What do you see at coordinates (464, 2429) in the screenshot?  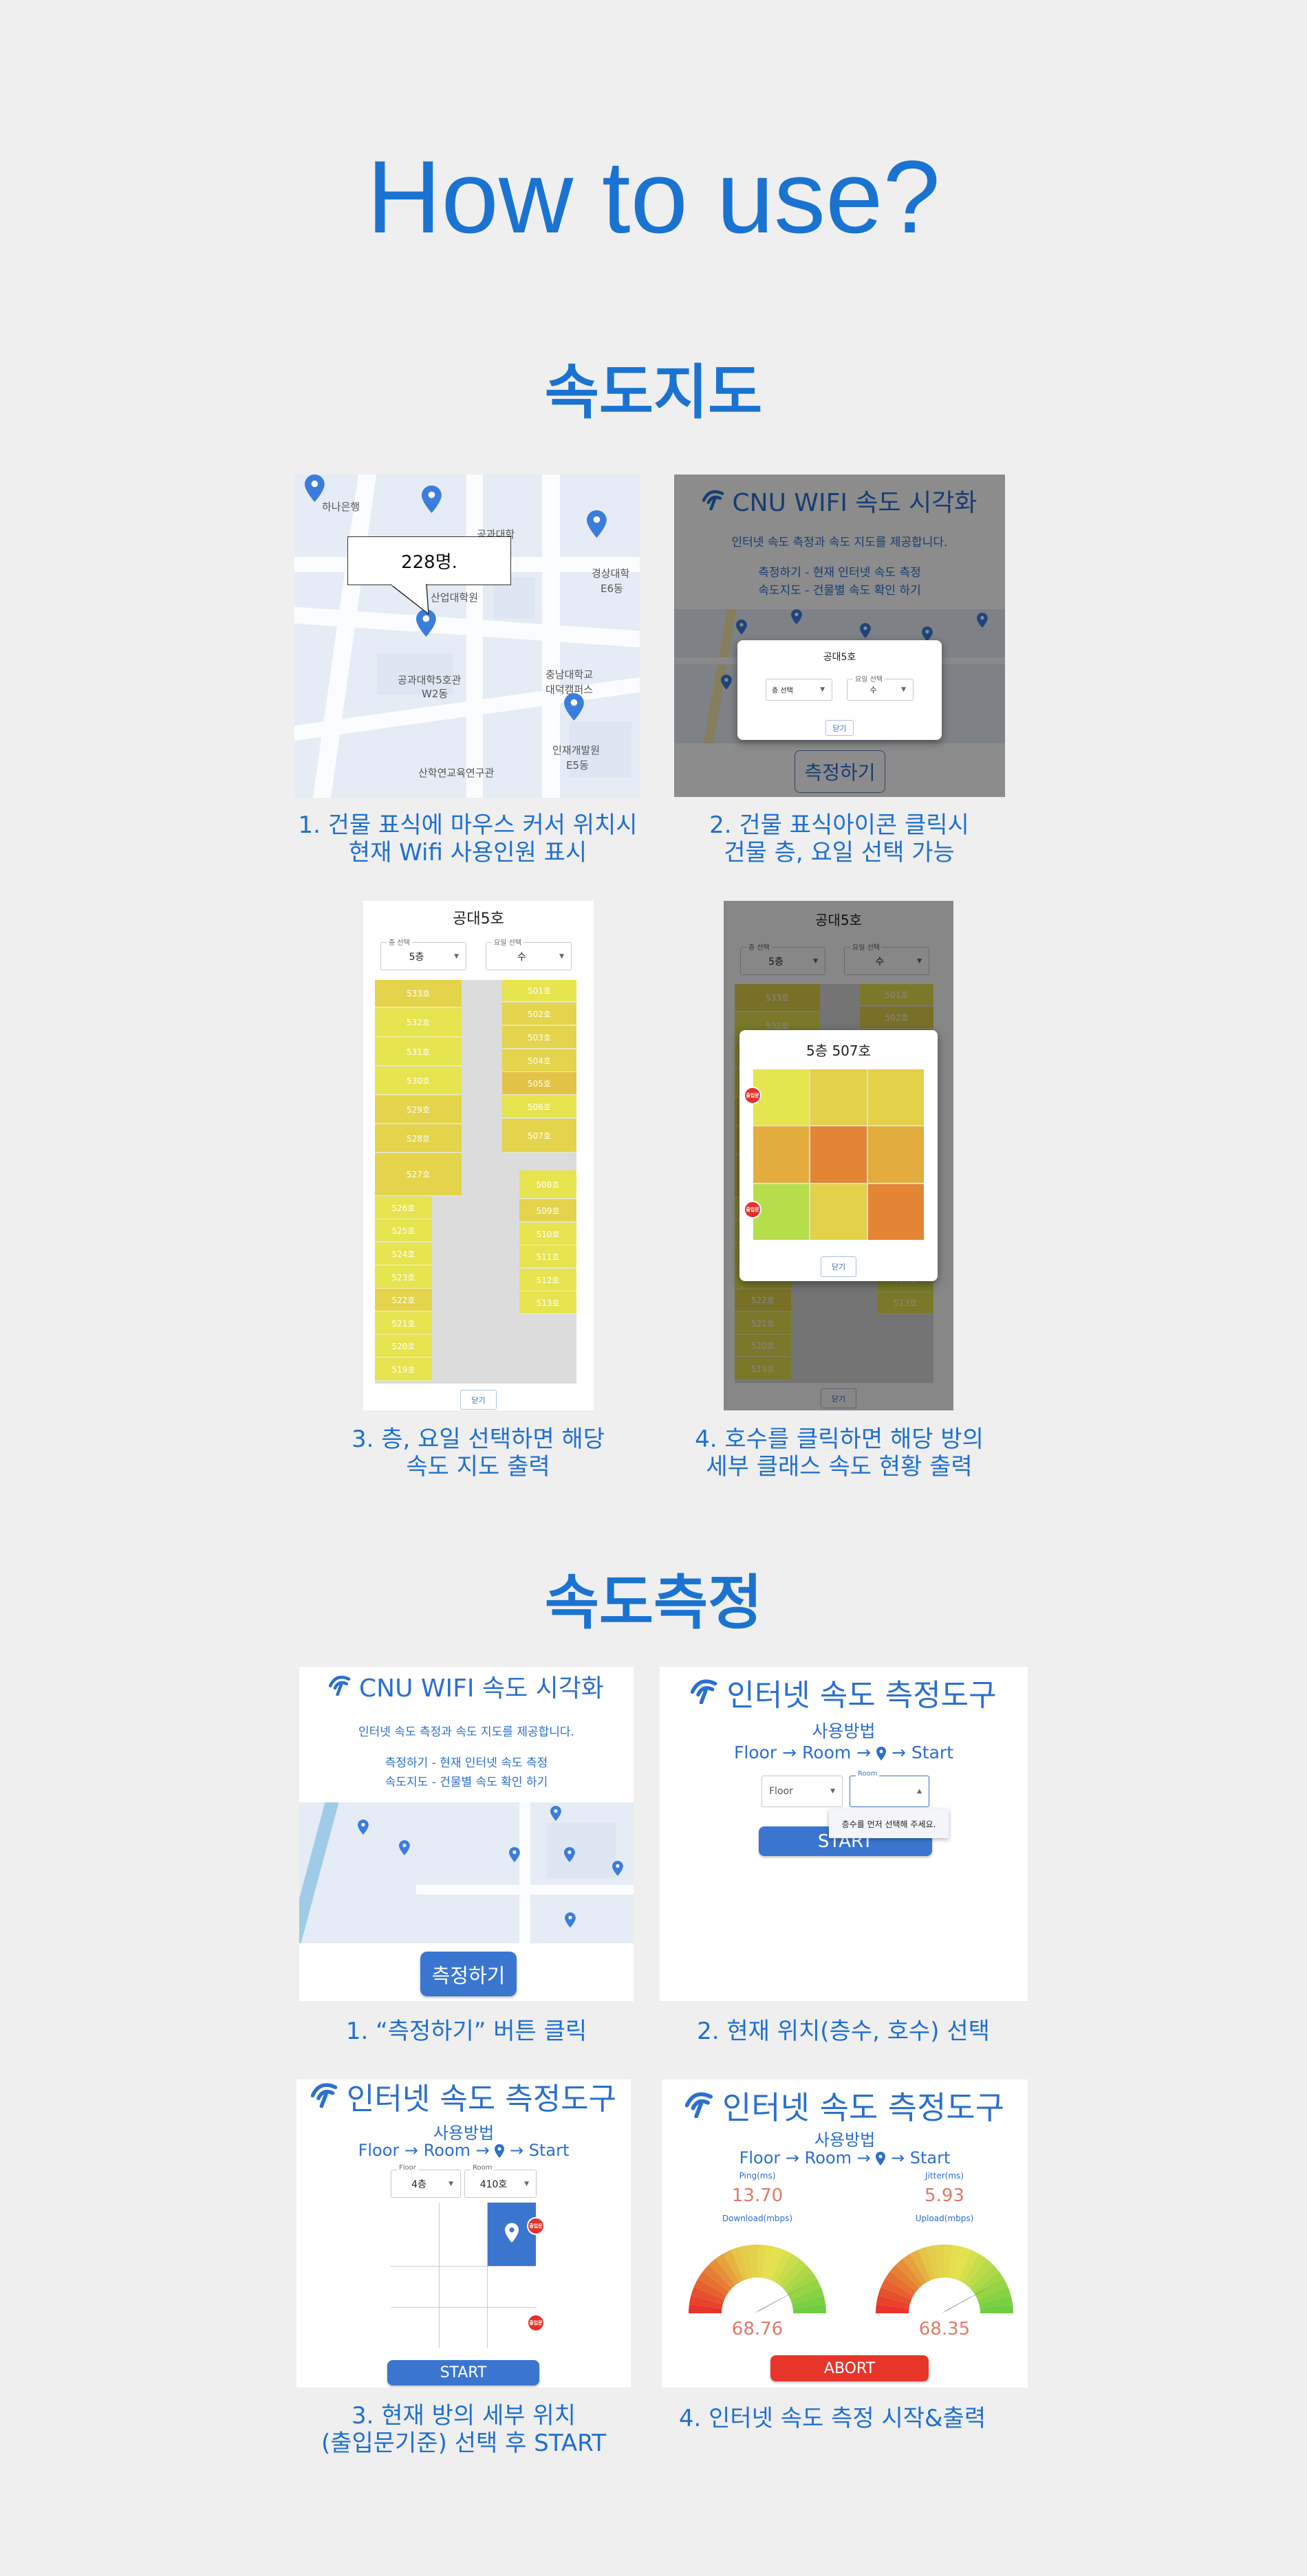 I see `caption-measure-step3: 3. 현재 방의 세부 위치 (출입문기준) 선택 후 START` at bounding box center [464, 2429].